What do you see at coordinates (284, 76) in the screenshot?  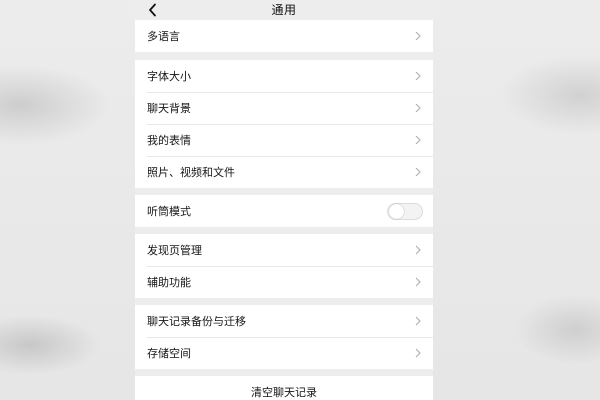 I see `settings-item-font-size: 字体大小` at bounding box center [284, 76].